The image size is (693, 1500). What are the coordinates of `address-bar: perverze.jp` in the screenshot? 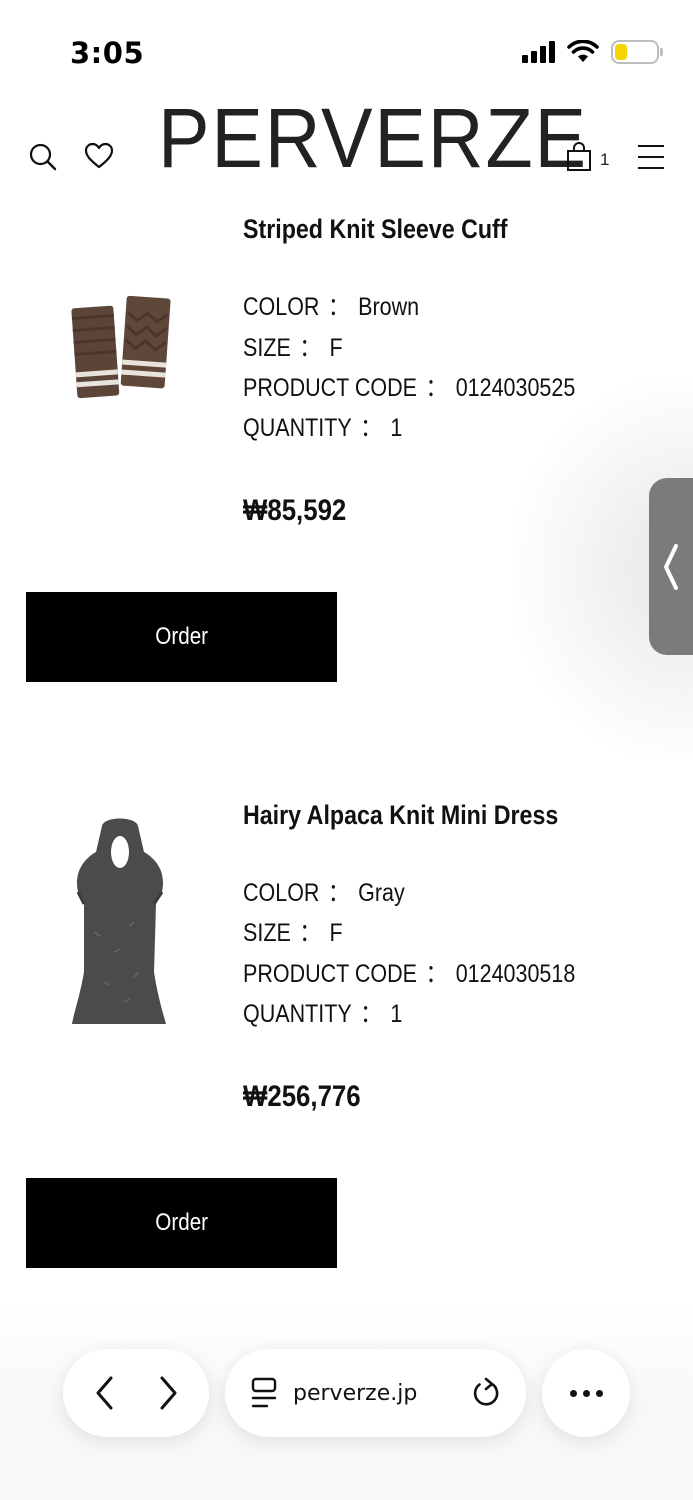 It's located at (375, 1393).